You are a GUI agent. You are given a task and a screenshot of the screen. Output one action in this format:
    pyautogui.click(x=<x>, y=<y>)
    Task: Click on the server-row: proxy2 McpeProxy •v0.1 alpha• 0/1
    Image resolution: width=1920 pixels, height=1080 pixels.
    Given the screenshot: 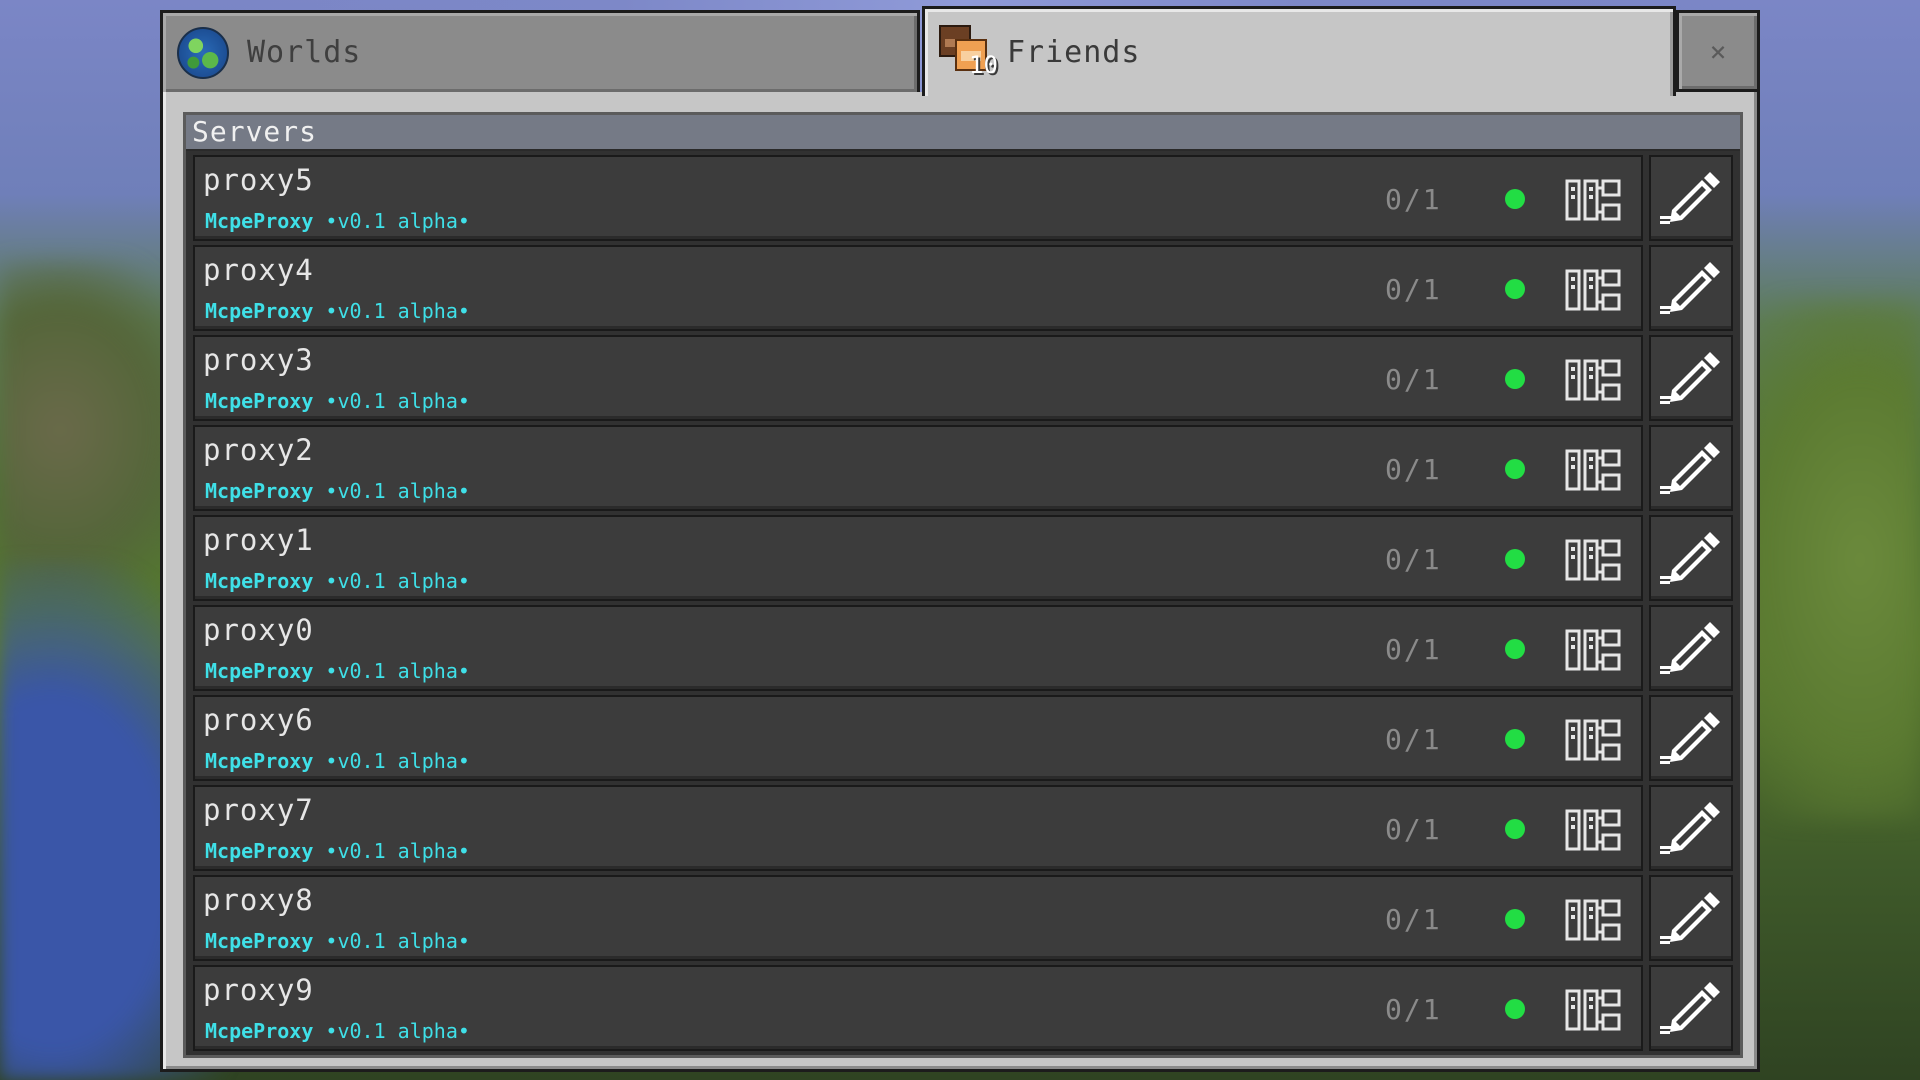 What is the action you would take?
    pyautogui.click(x=964, y=468)
    